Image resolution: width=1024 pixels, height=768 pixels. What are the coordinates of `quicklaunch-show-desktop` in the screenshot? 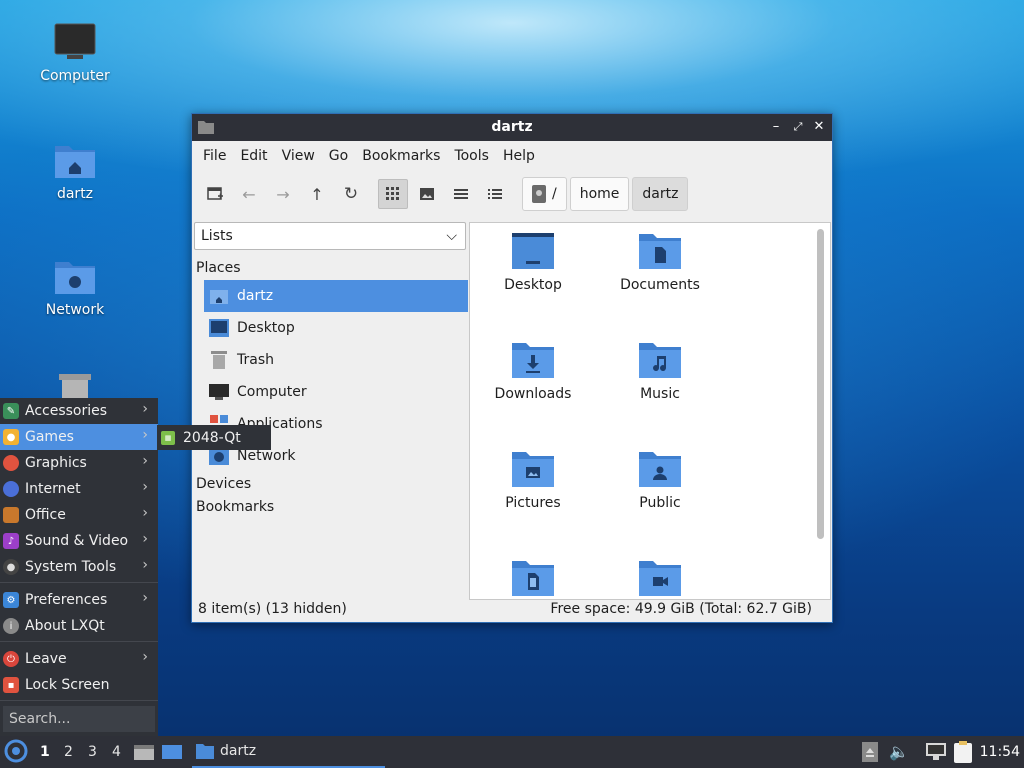 It's located at (172, 754).